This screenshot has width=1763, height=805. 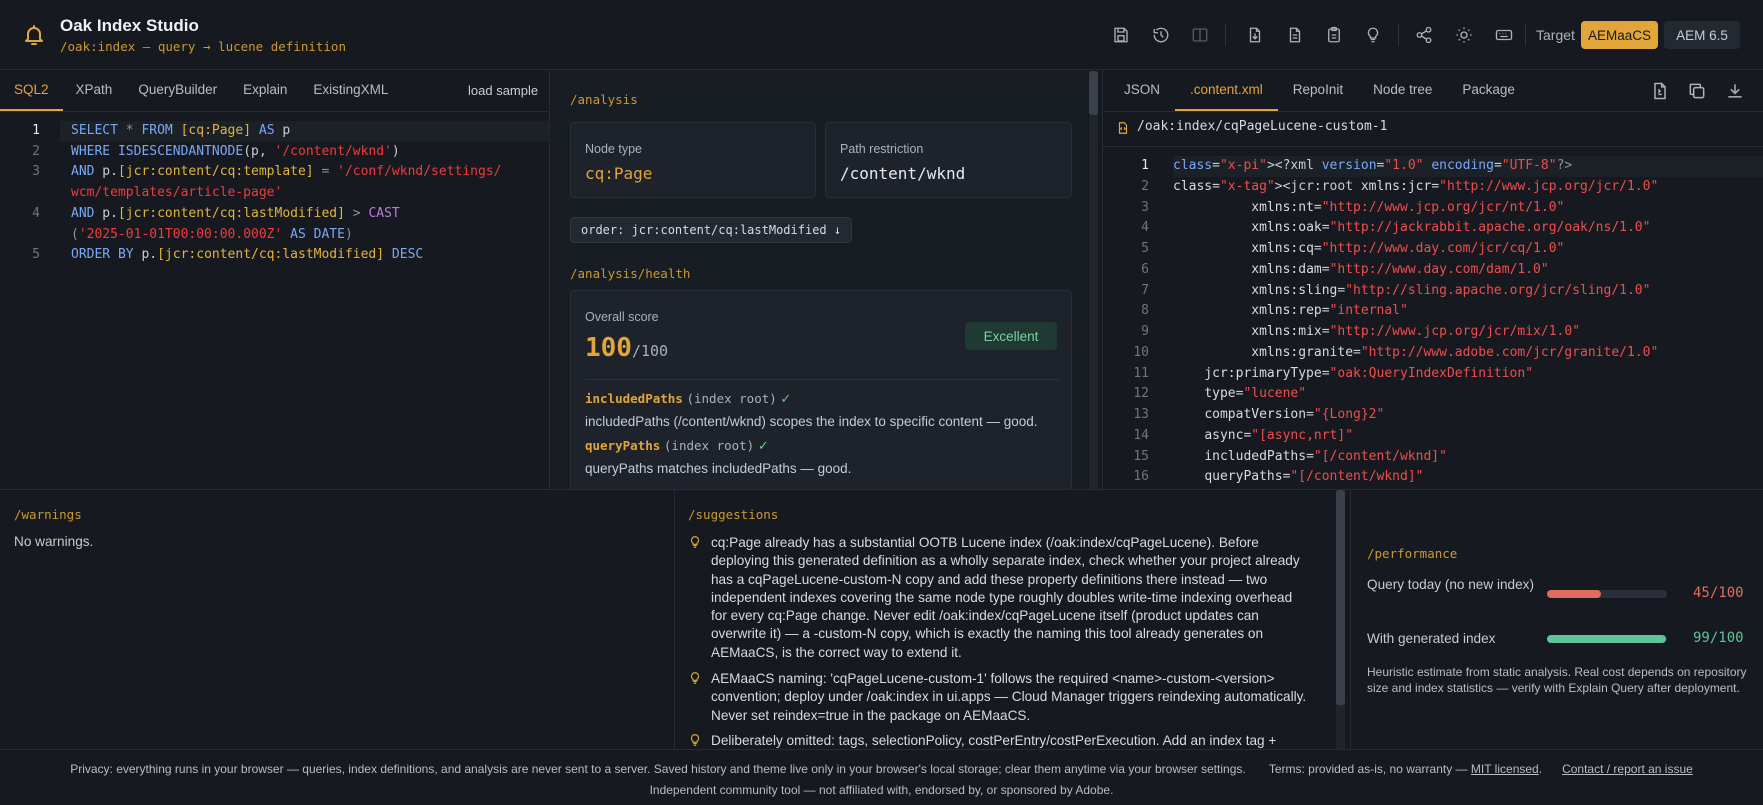 What do you see at coordinates (1141, 352) in the screenshot?
I see `line-number: 10` at bounding box center [1141, 352].